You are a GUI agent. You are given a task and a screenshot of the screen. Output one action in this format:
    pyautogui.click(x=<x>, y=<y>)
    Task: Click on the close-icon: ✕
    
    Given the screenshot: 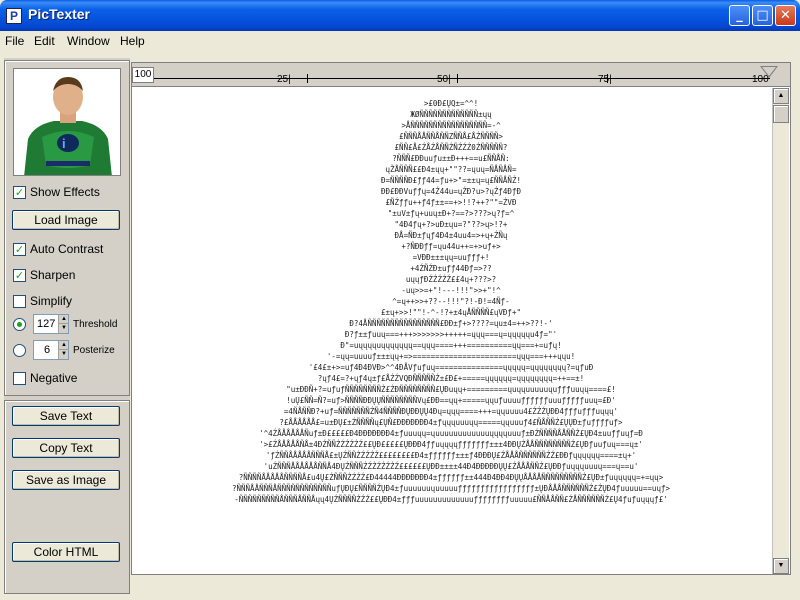 What is the action you would take?
    pyautogui.click(x=785, y=15)
    